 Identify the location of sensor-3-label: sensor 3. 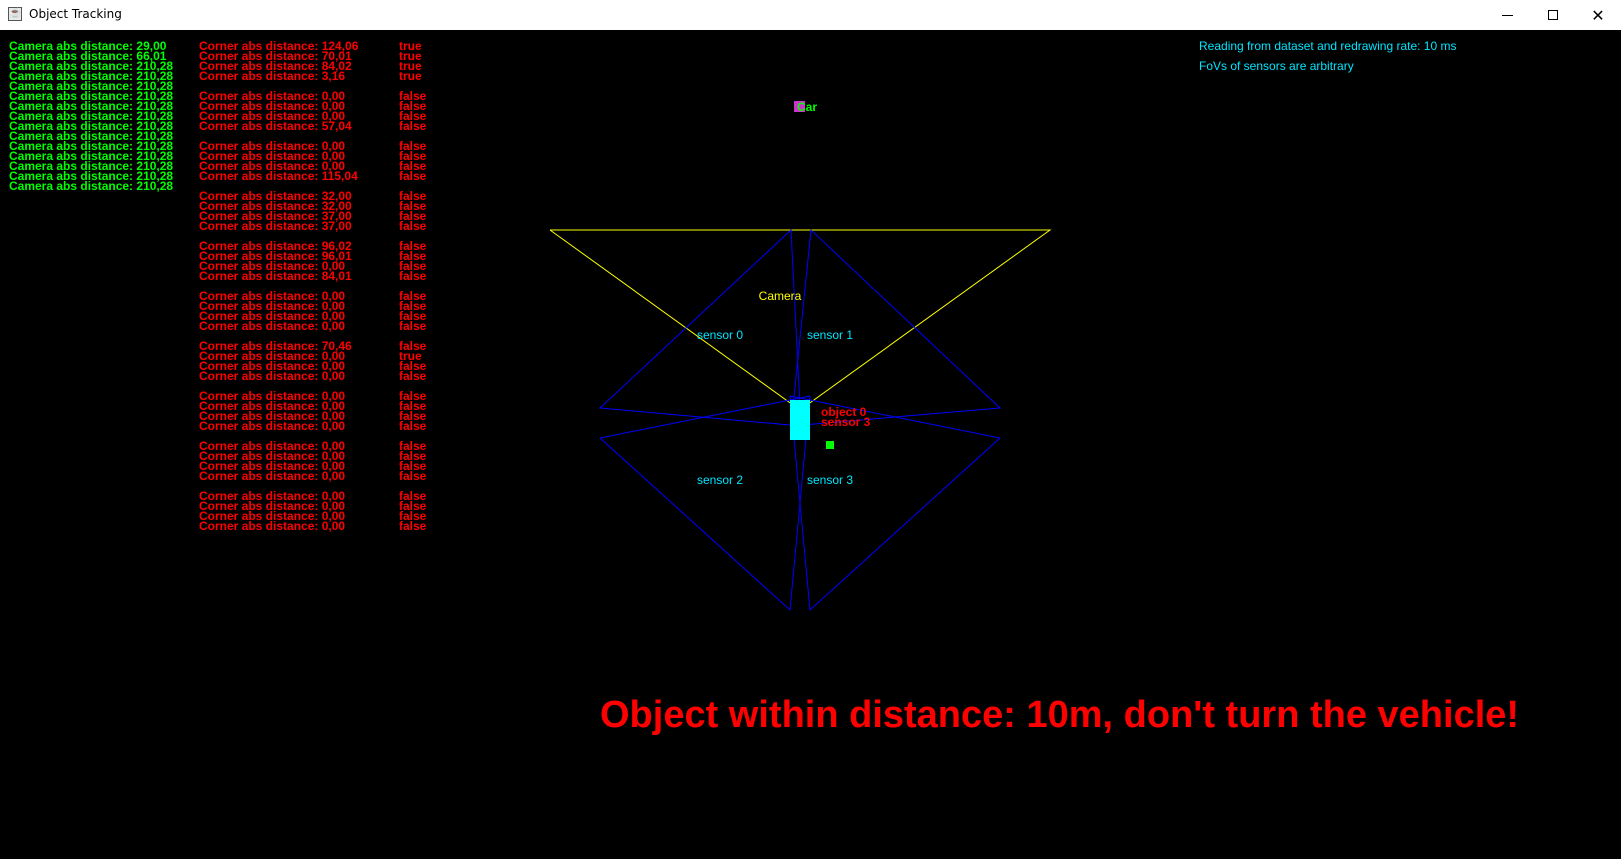
(830, 480).